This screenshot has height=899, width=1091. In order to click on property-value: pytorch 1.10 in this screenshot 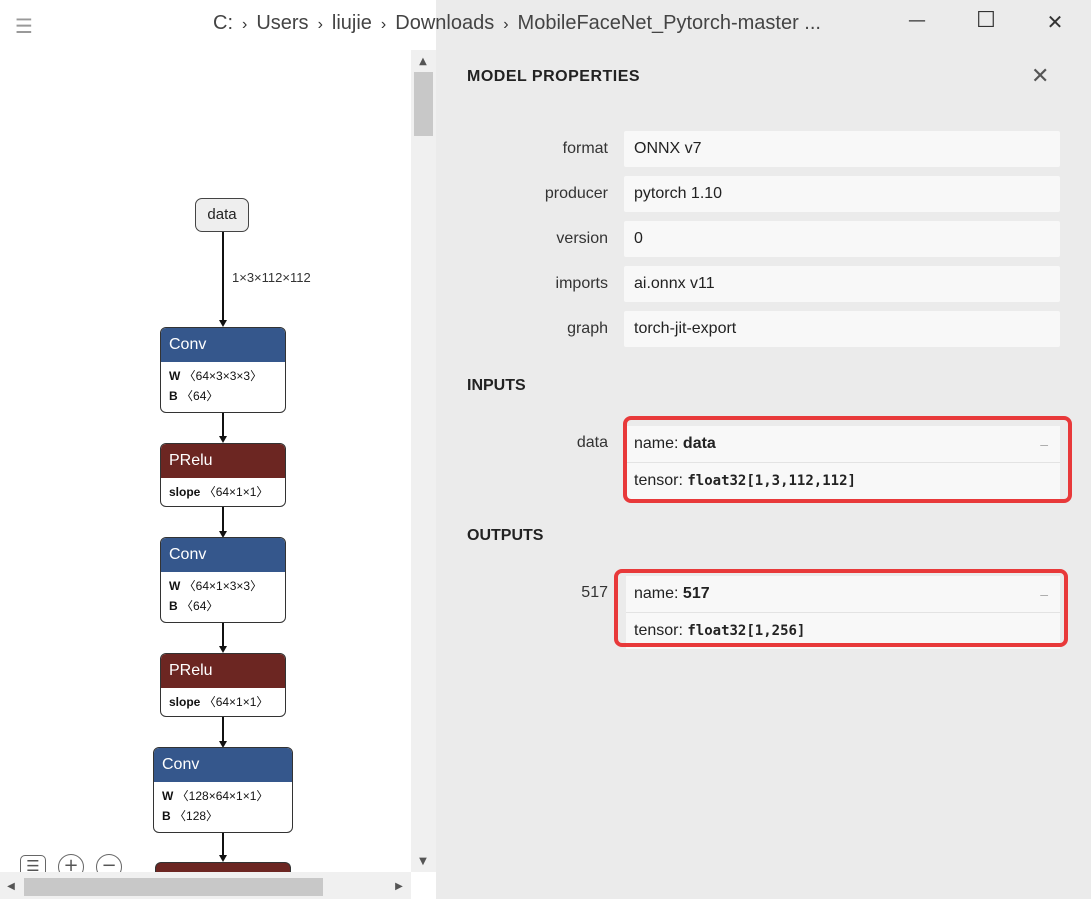, I will do `click(842, 194)`.